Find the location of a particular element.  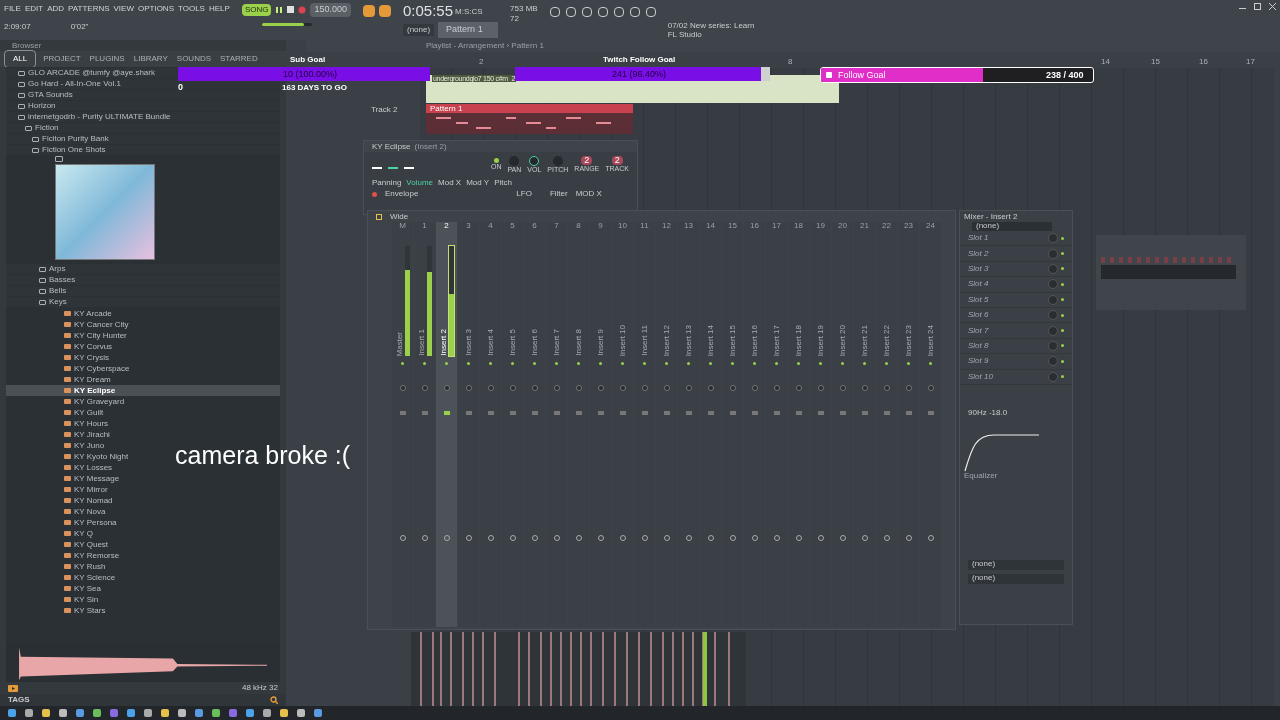

browser-item: KY Corvus is located at coordinates (88, 346).